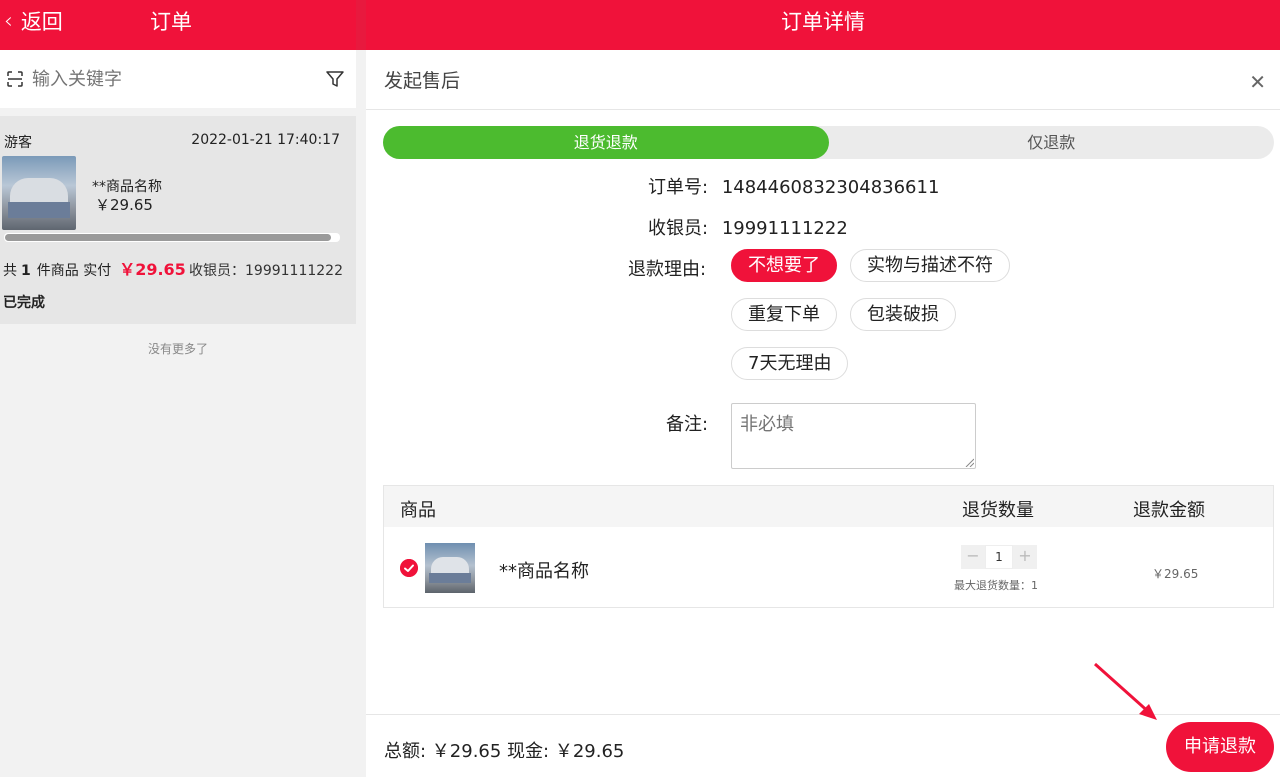 The image size is (1280, 777). I want to click on apply-refund-button: 申请退款, so click(1220, 747).